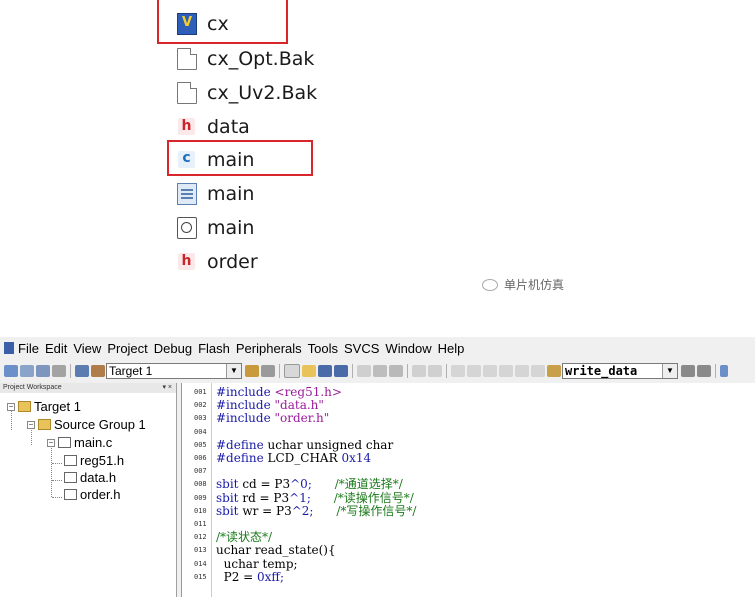 Image resolution: width=755 pixels, height=597 pixels. What do you see at coordinates (93, 442) in the screenshot?
I see `tree-file-main-c-label: main.c` at bounding box center [93, 442].